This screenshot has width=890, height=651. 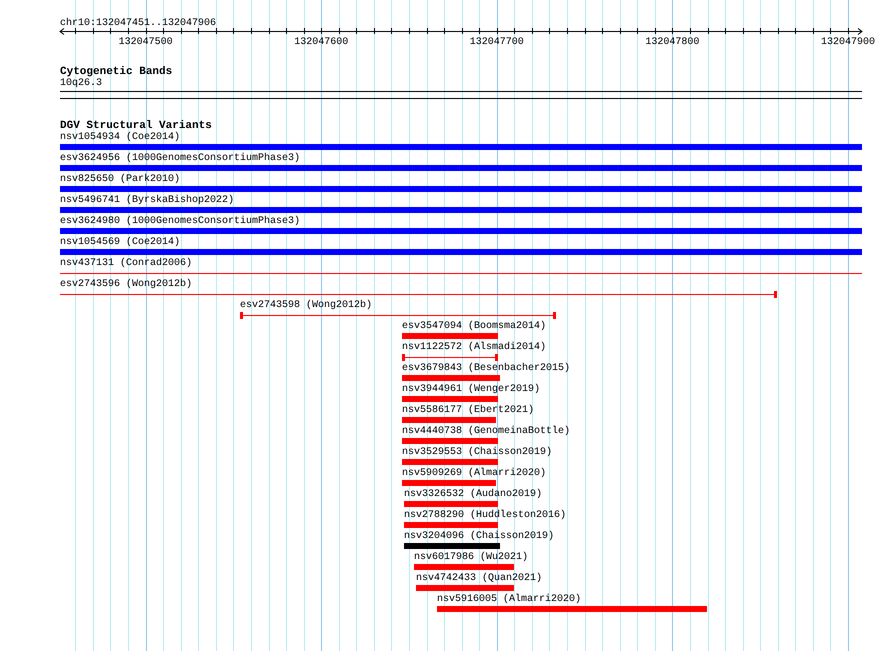 What do you see at coordinates (474, 327) in the screenshot?
I see `variant-label: esv3547094 (Boomsma2014)` at bounding box center [474, 327].